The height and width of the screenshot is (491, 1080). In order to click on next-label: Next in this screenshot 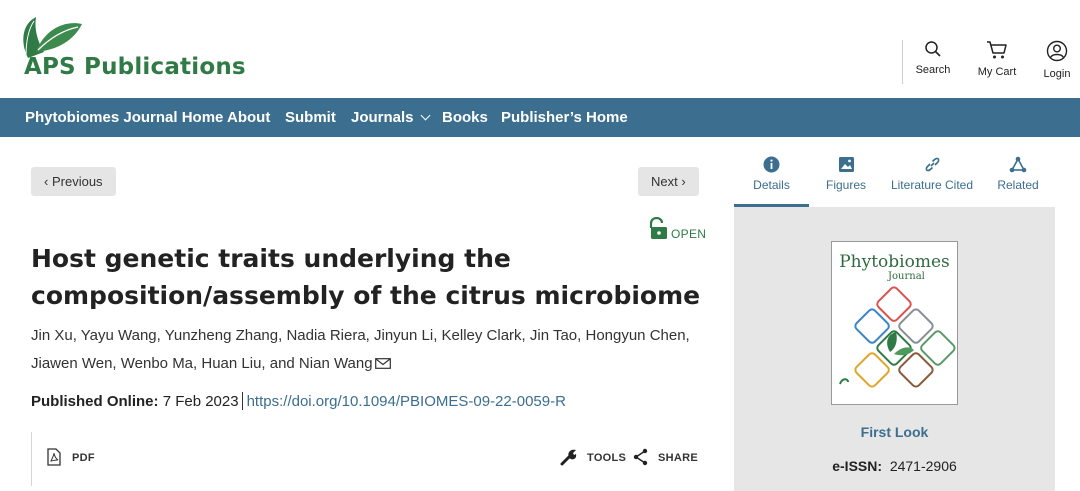, I will do `click(664, 181)`.